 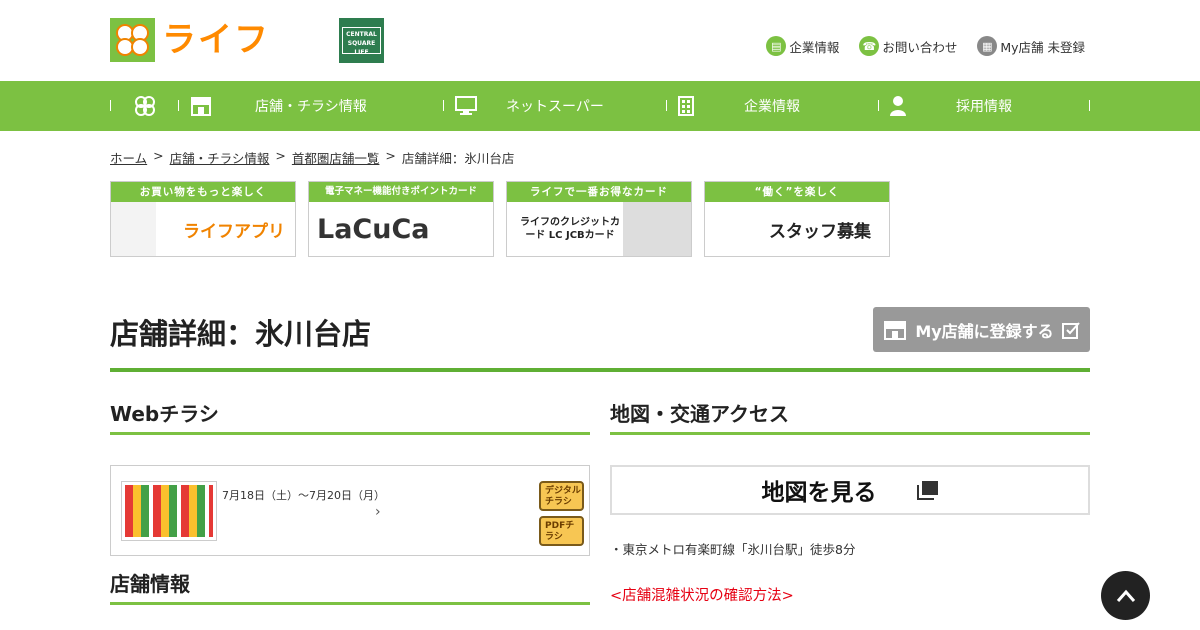 I want to click on title-rule, so click(x=600, y=370).